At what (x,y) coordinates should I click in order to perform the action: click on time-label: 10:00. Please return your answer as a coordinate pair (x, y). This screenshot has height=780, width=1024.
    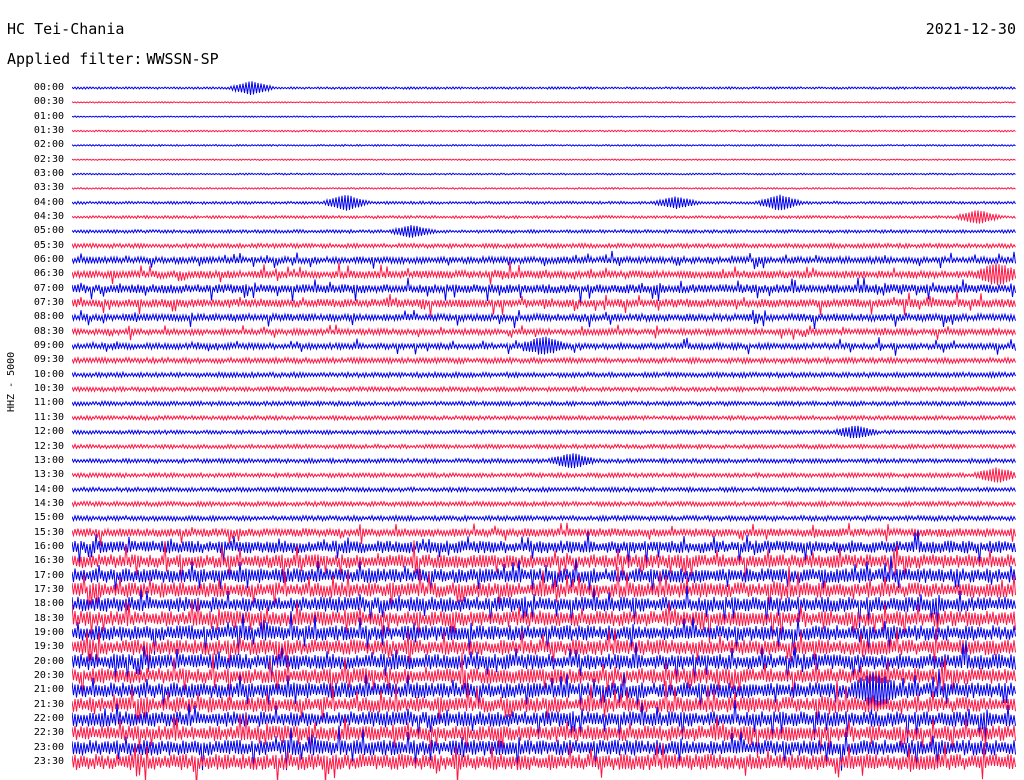
    Looking at the image, I should click on (48, 374).